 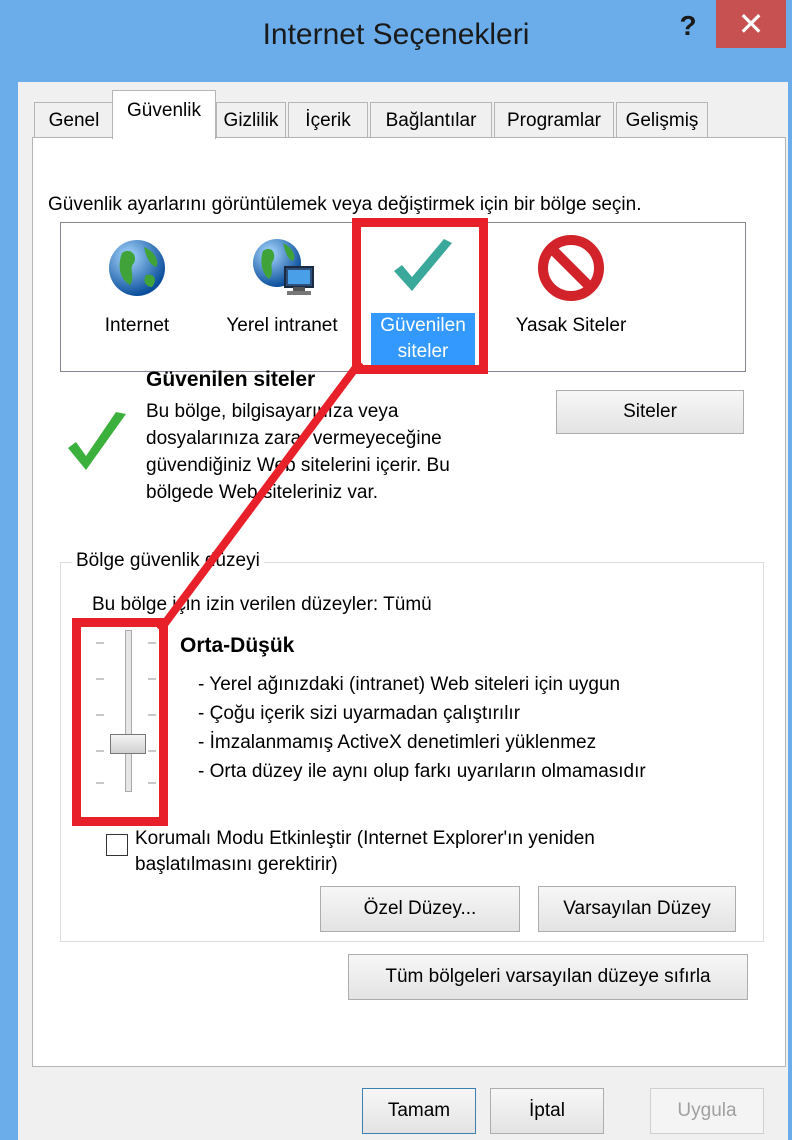 I want to click on annotation-arrow-line, so click(x=260, y=496).